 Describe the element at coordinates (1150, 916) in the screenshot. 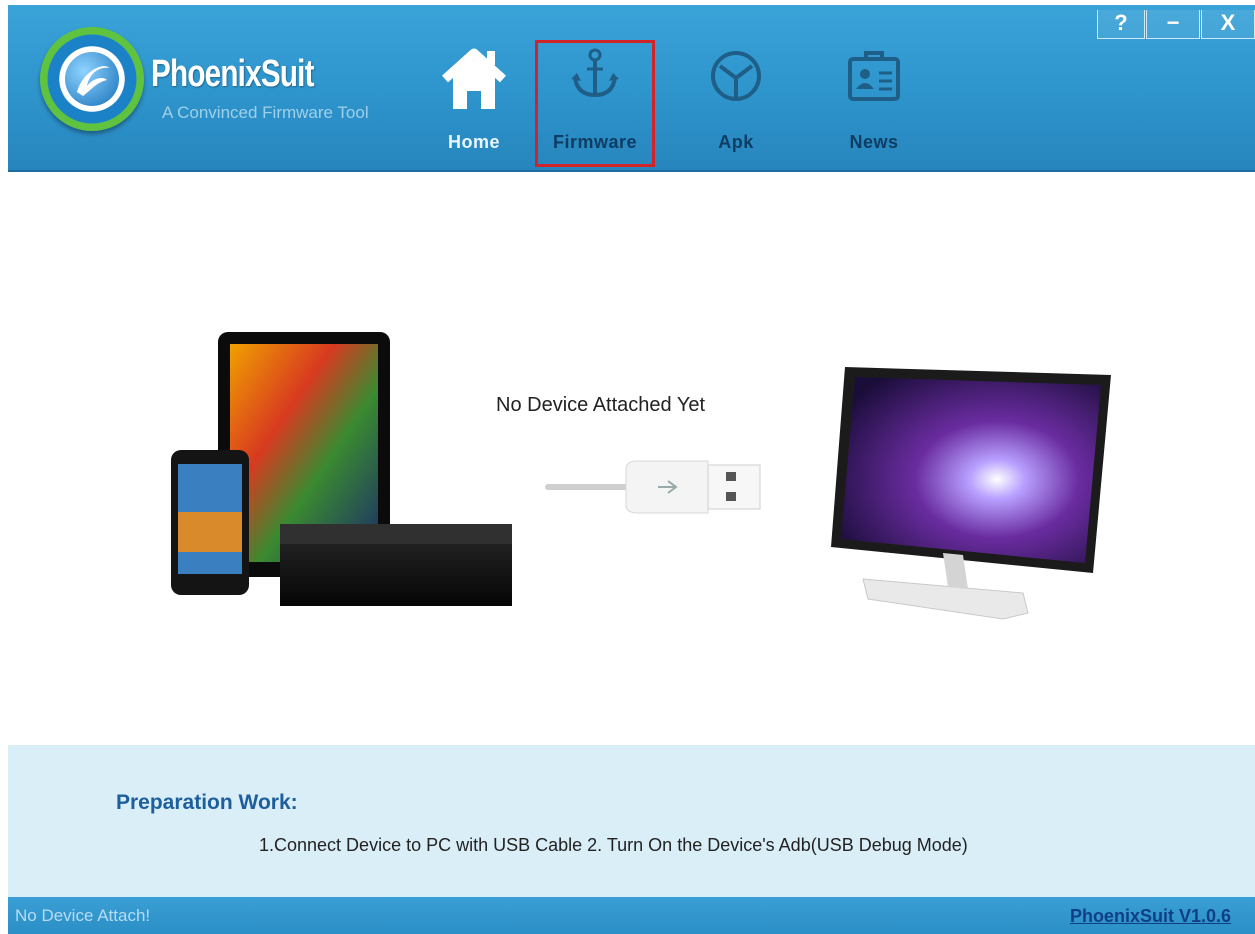

I see `version-link: PhoenixSuit V1.0.6` at that location.